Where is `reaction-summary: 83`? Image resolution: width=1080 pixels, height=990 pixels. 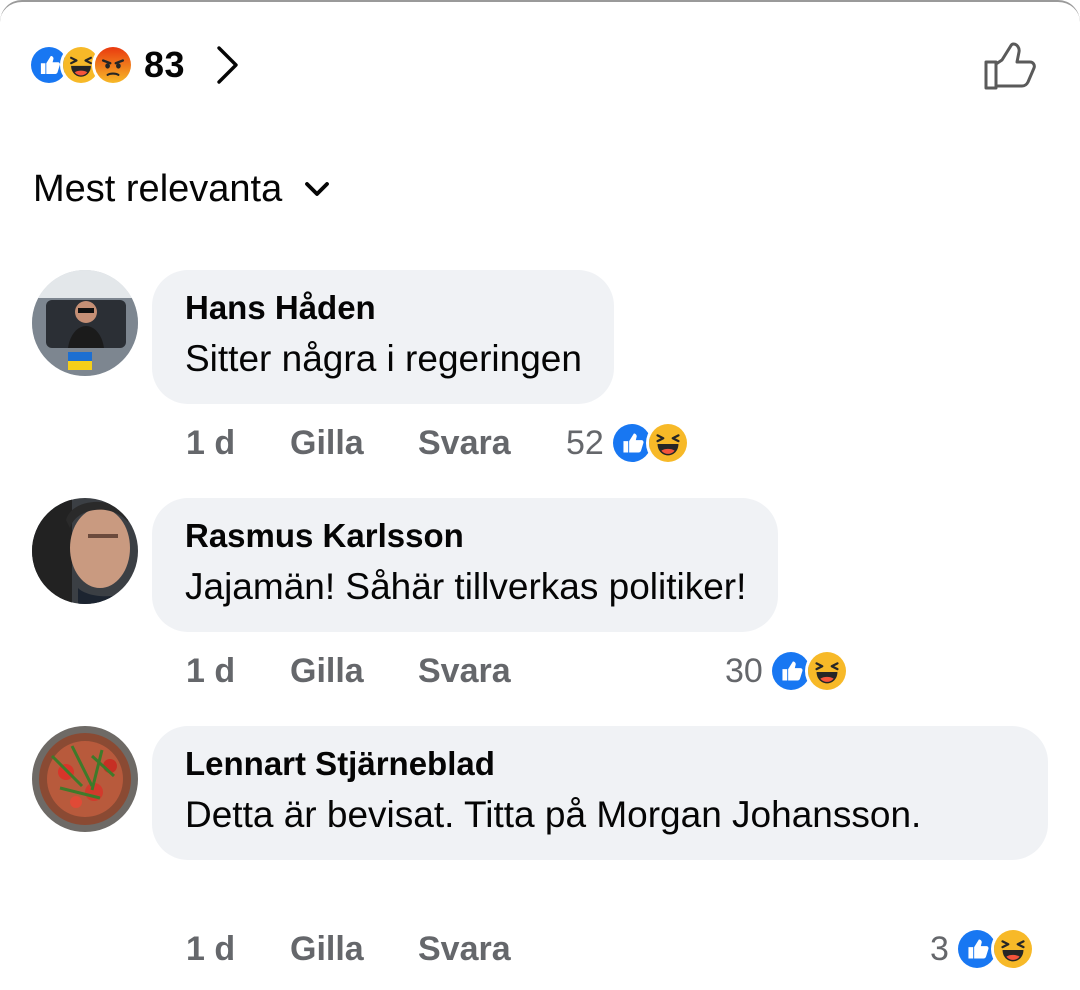 reaction-summary: 83 is located at coordinates (134, 65).